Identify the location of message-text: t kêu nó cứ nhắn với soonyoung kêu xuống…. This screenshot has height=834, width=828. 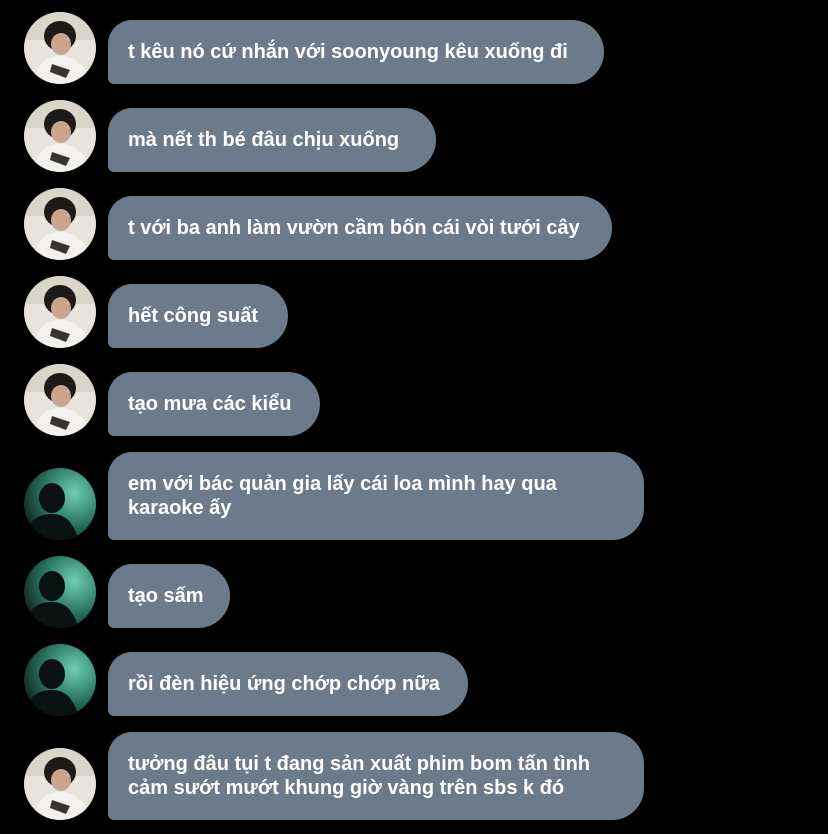
(348, 52).